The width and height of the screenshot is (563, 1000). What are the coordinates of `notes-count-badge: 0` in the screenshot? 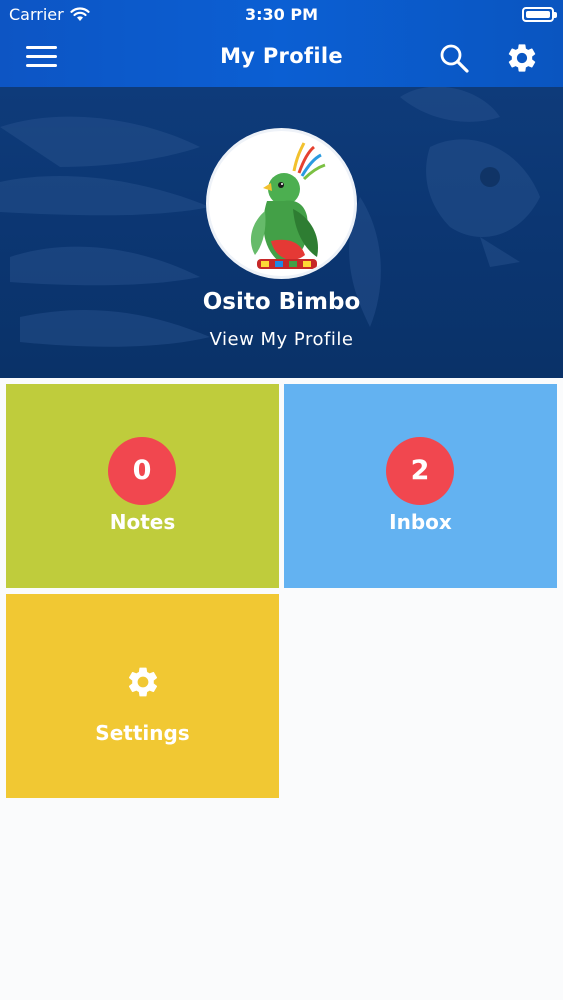 It's located at (142, 471).